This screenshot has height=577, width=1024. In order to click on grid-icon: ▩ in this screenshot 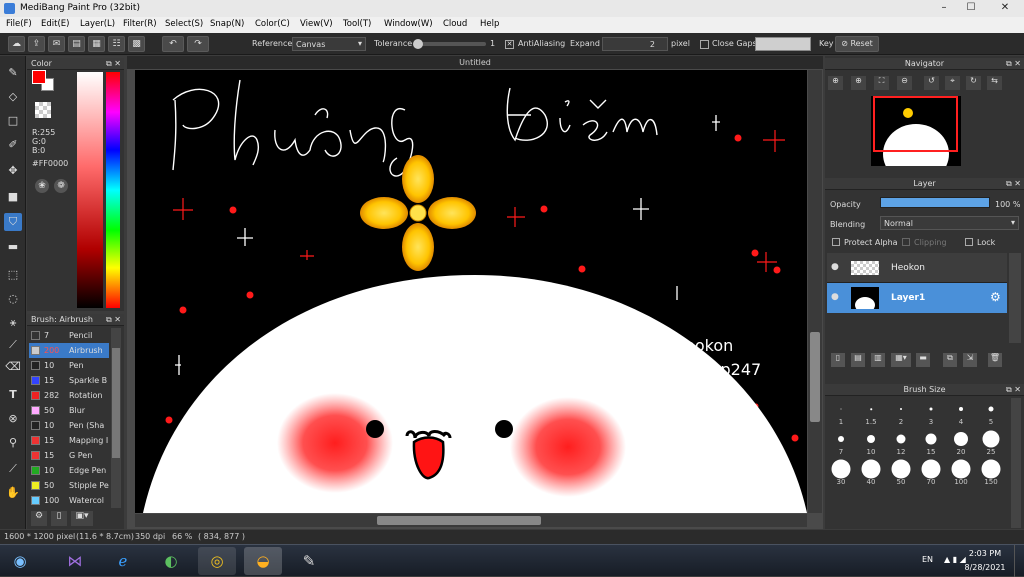, I will do `click(136, 44)`.